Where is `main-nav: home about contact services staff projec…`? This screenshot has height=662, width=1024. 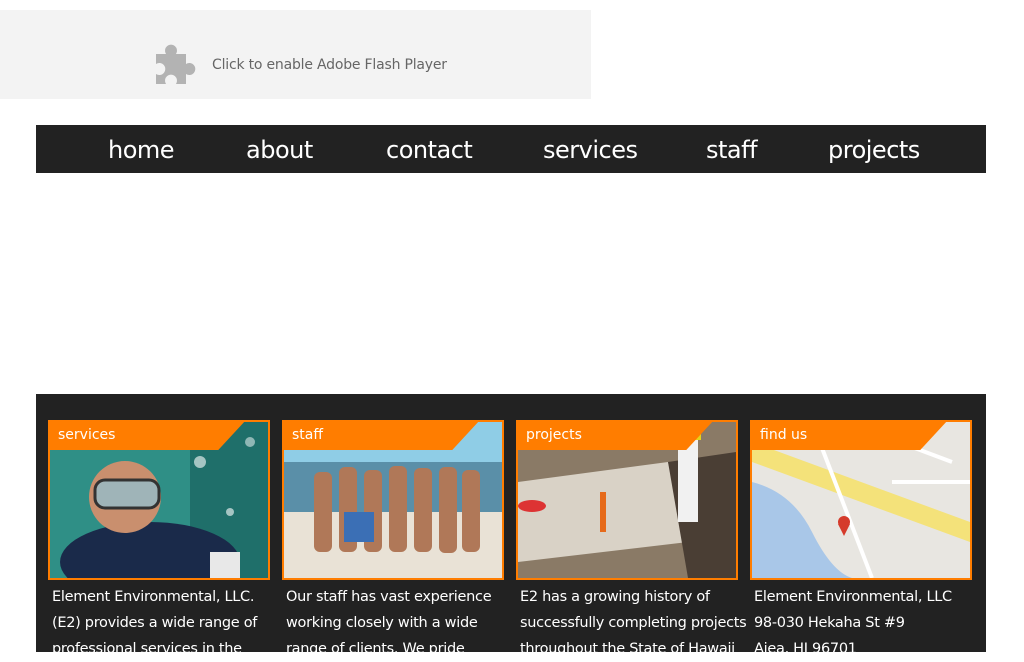 main-nav: home about contact services staff projec… is located at coordinates (511, 149).